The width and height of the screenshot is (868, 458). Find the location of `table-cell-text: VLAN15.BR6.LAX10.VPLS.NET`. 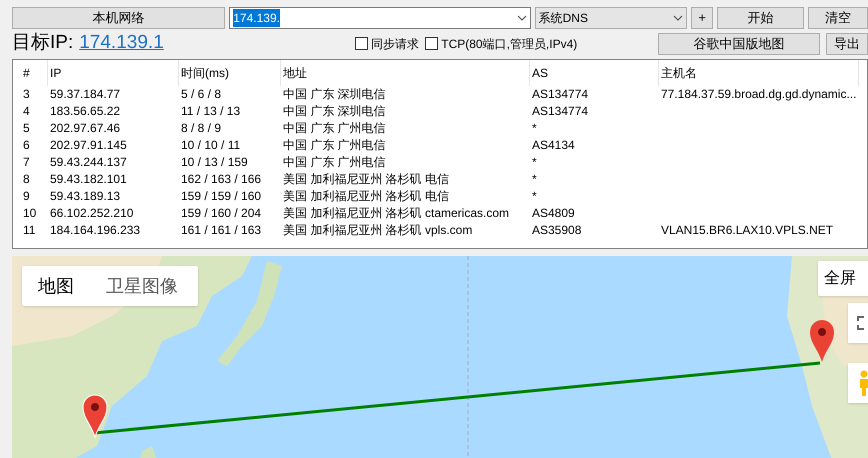

table-cell-text: VLAN15.BR6.LAX10.VPLS.NET is located at coordinates (747, 230).